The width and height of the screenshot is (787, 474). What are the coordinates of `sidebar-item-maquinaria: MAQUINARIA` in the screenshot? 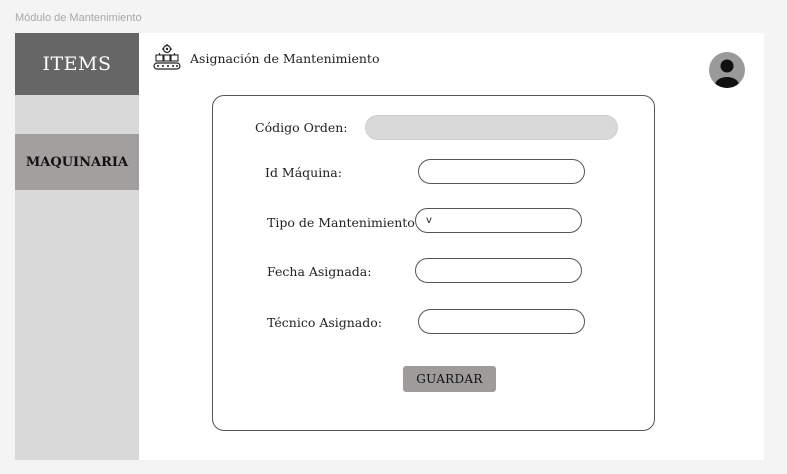 It's located at (77, 162).